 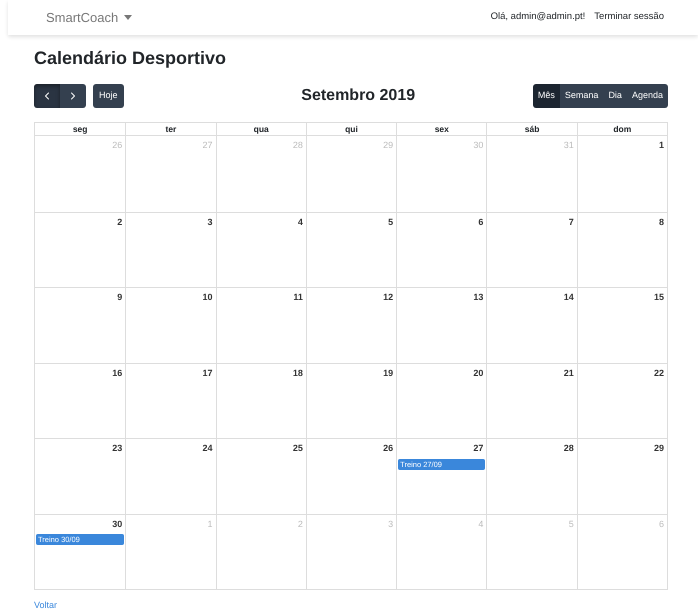 I want to click on day-number: 9, so click(x=120, y=297).